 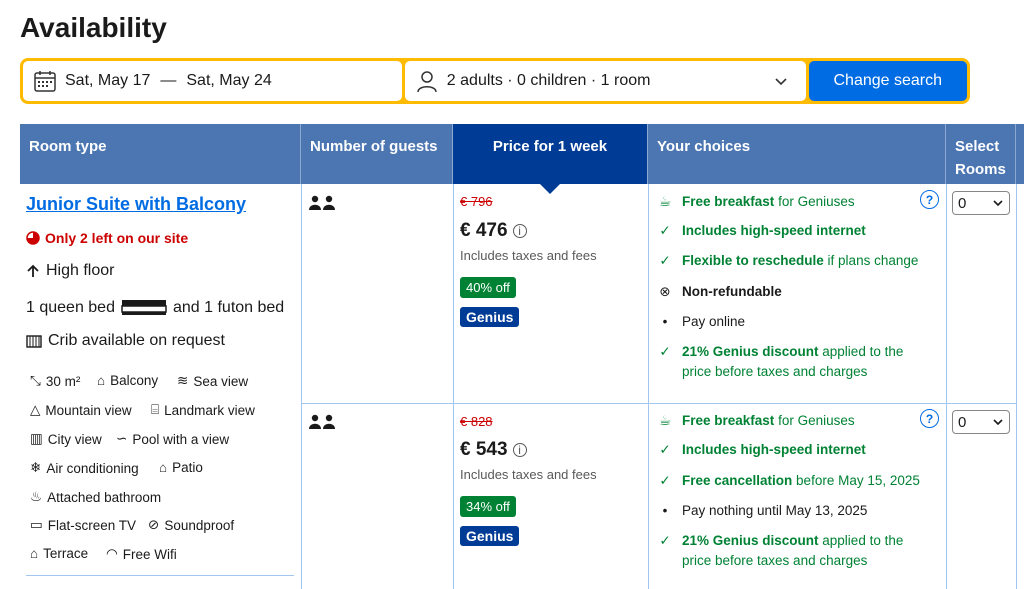 What do you see at coordinates (160, 154) in the screenshot?
I see `header-room-type: Room type` at bounding box center [160, 154].